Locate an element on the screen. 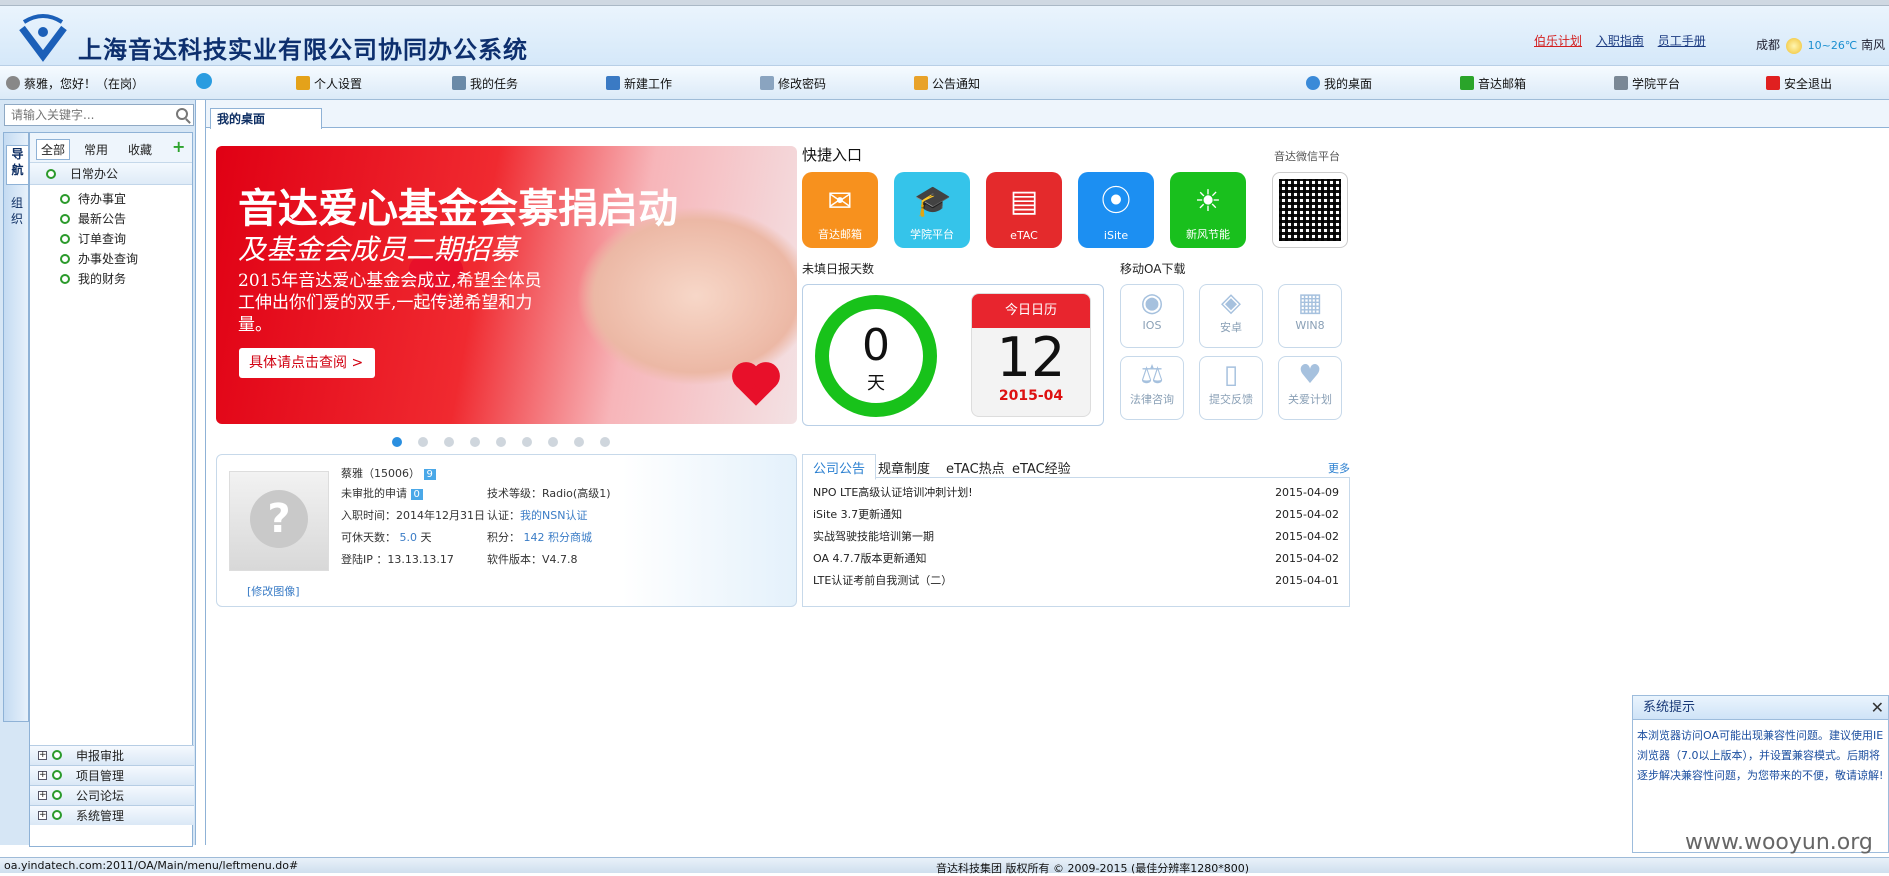 Image resolution: width=1889 pixels, height=876 pixels. vtab-organization: 组织 is located at coordinates (17, 215).